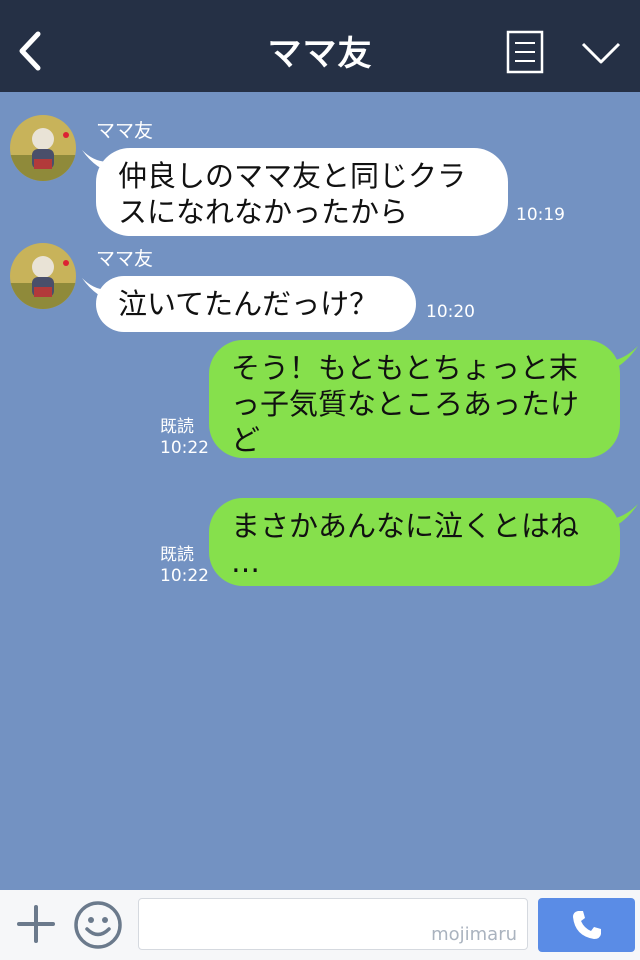 The width and height of the screenshot is (640, 960). I want to click on message-bubble: そう！もともとちょっと末 っ子気質なところあったけ ど, so click(414, 399).